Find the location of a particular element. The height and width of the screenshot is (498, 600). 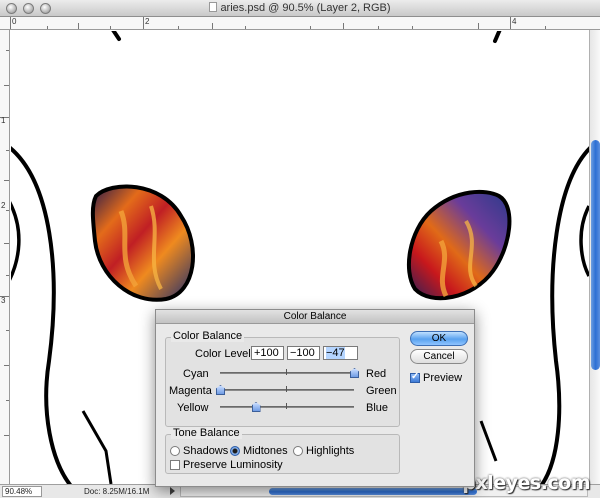

vertical-scroll-thumb is located at coordinates (595, 255).